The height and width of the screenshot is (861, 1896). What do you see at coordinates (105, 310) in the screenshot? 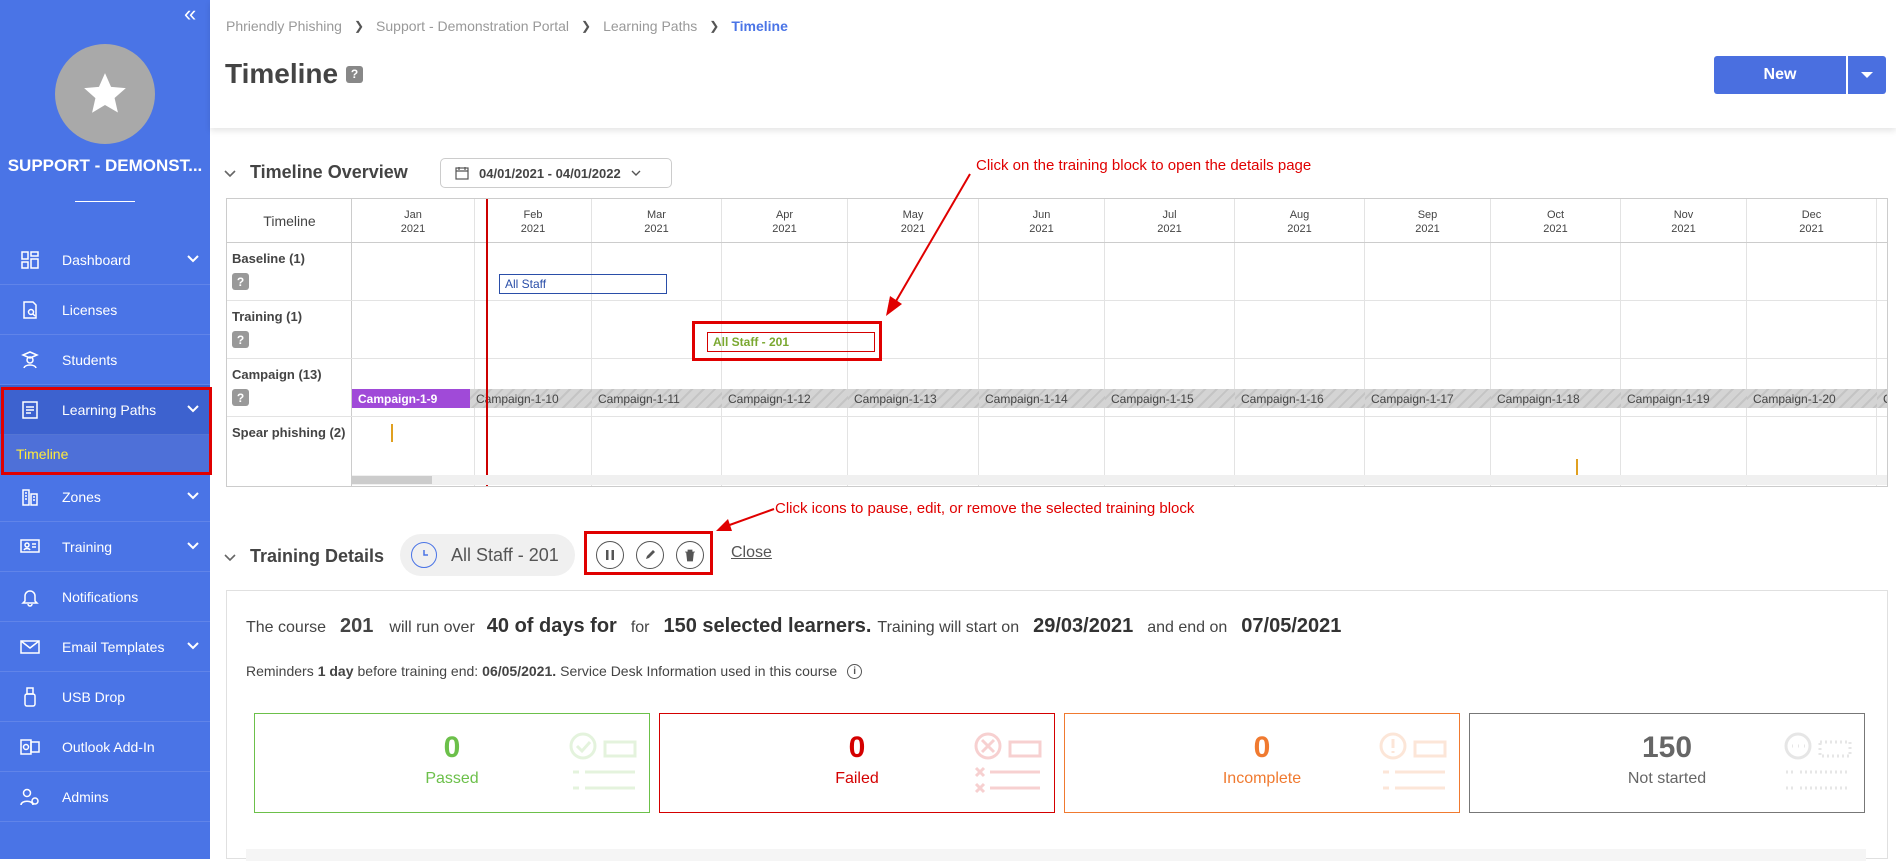
I see `sidebar-item-licenses: Licenses` at bounding box center [105, 310].